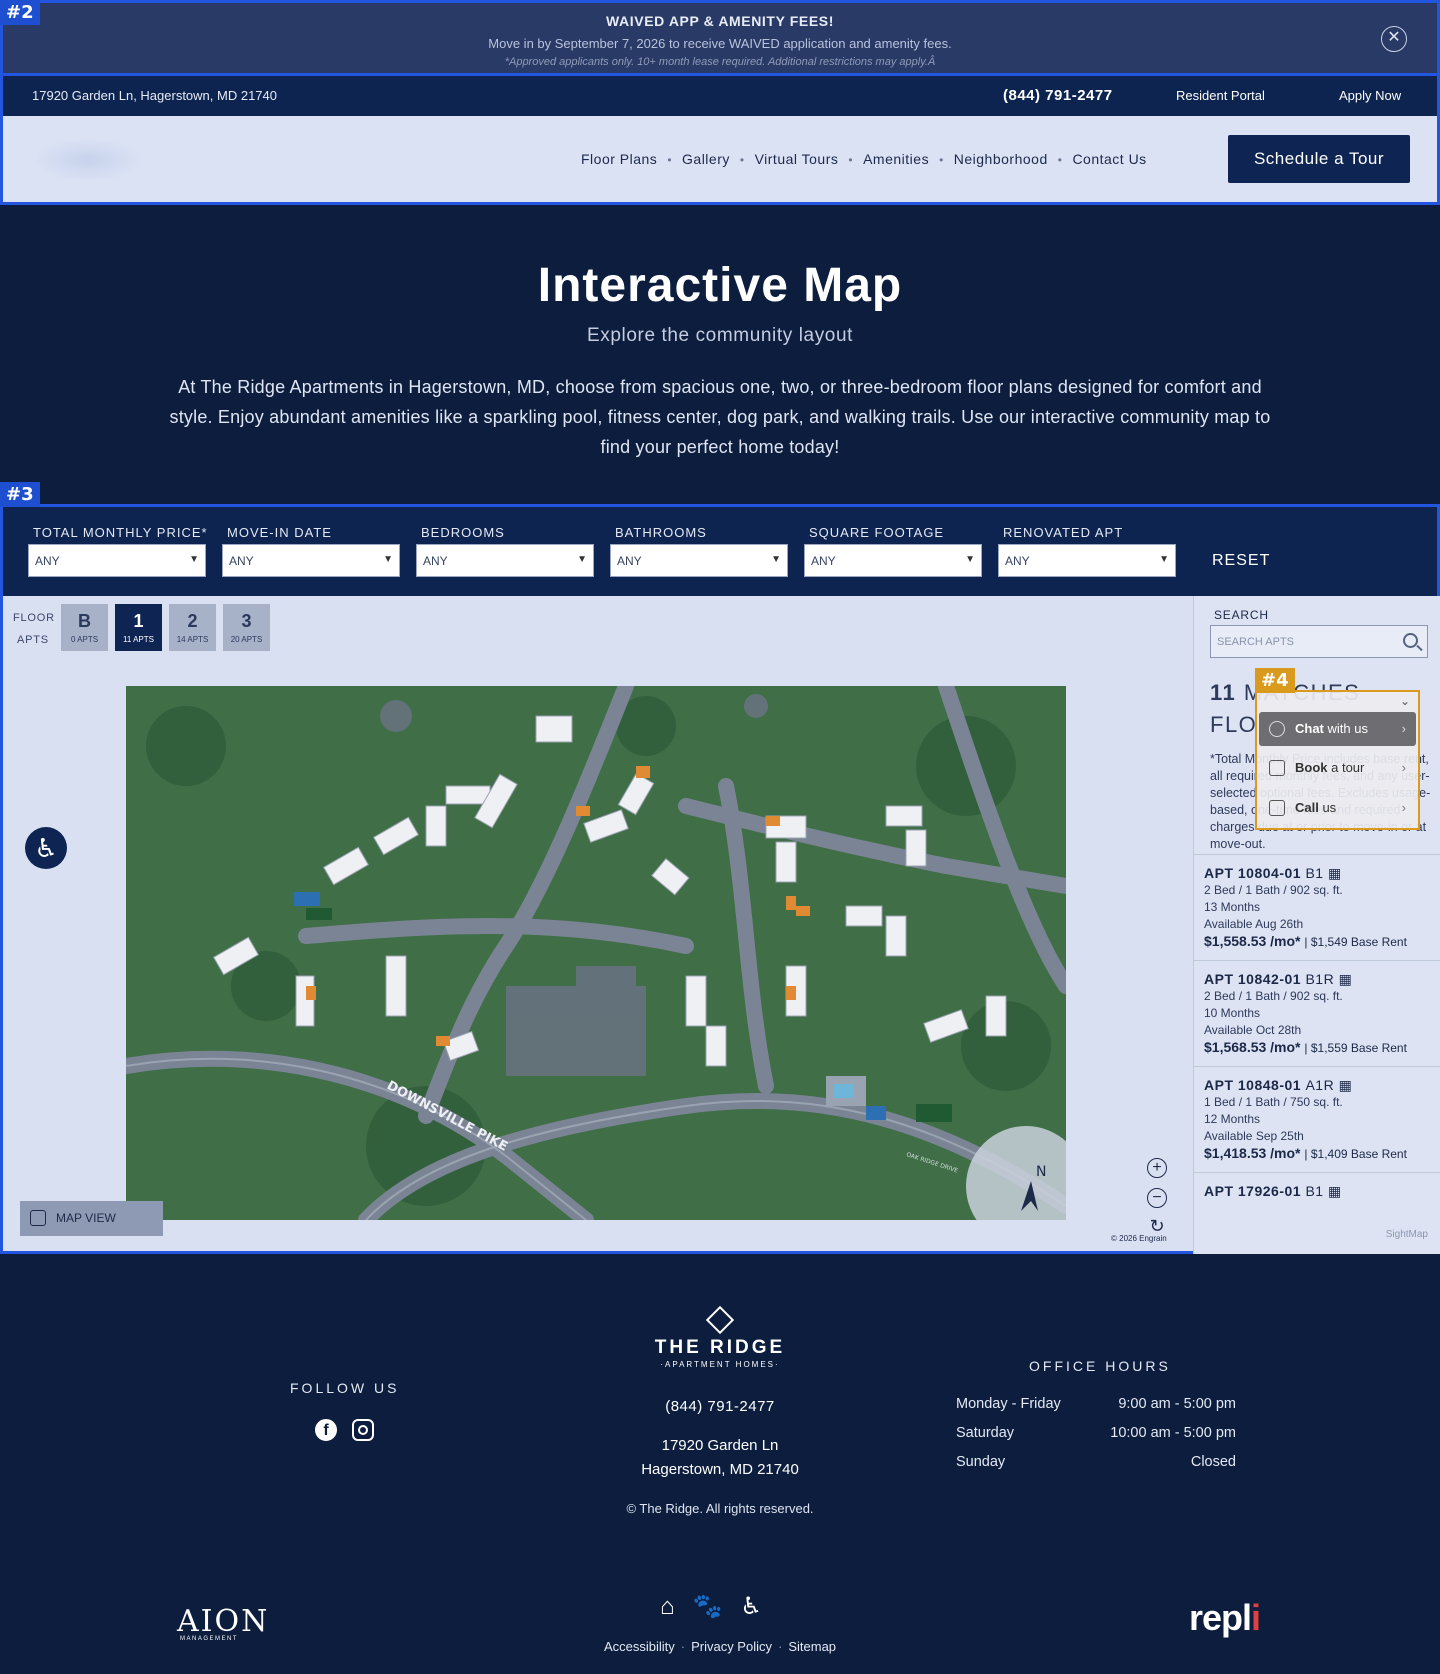  What do you see at coordinates (893, 560) in the screenshot?
I see `sqft-select: ANY ▼` at bounding box center [893, 560].